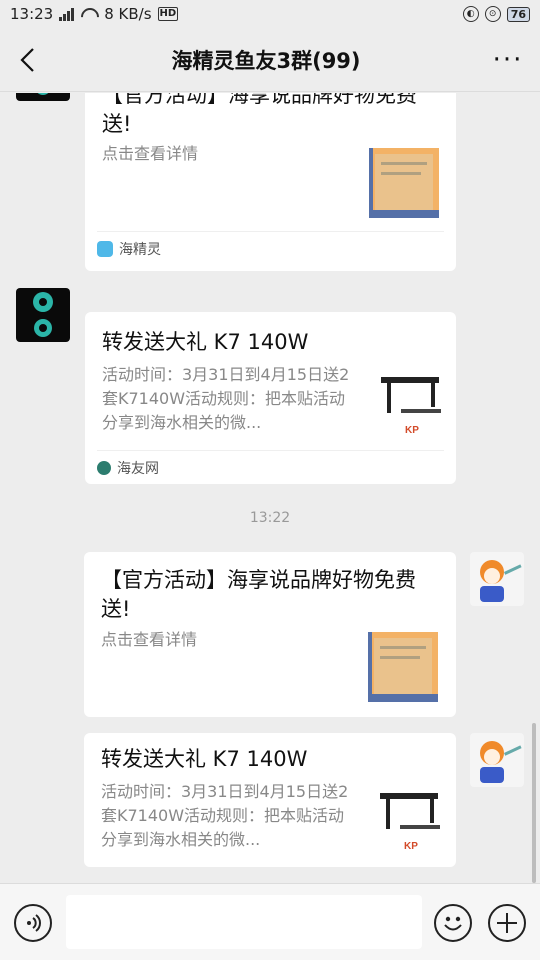 This screenshot has height=960, width=540. Describe the element at coordinates (32, 14) in the screenshot. I see `status-time: 13:23` at that location.